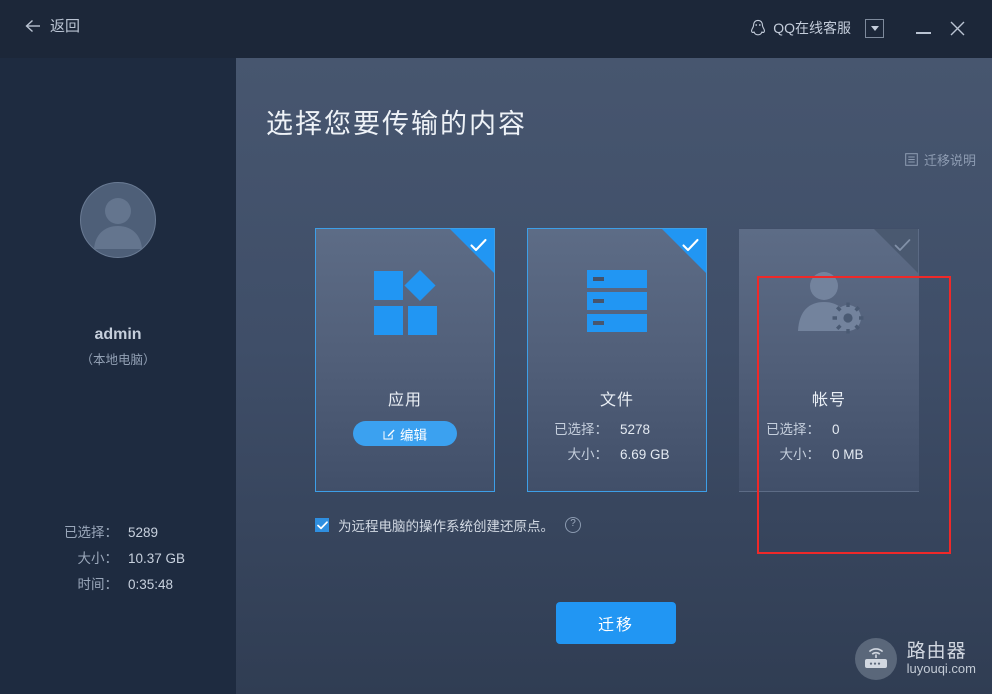  What do you see at coordinates (118, 223) in the screenshot?
I see `user-avatar-icon` at bounding box center [118, 223].